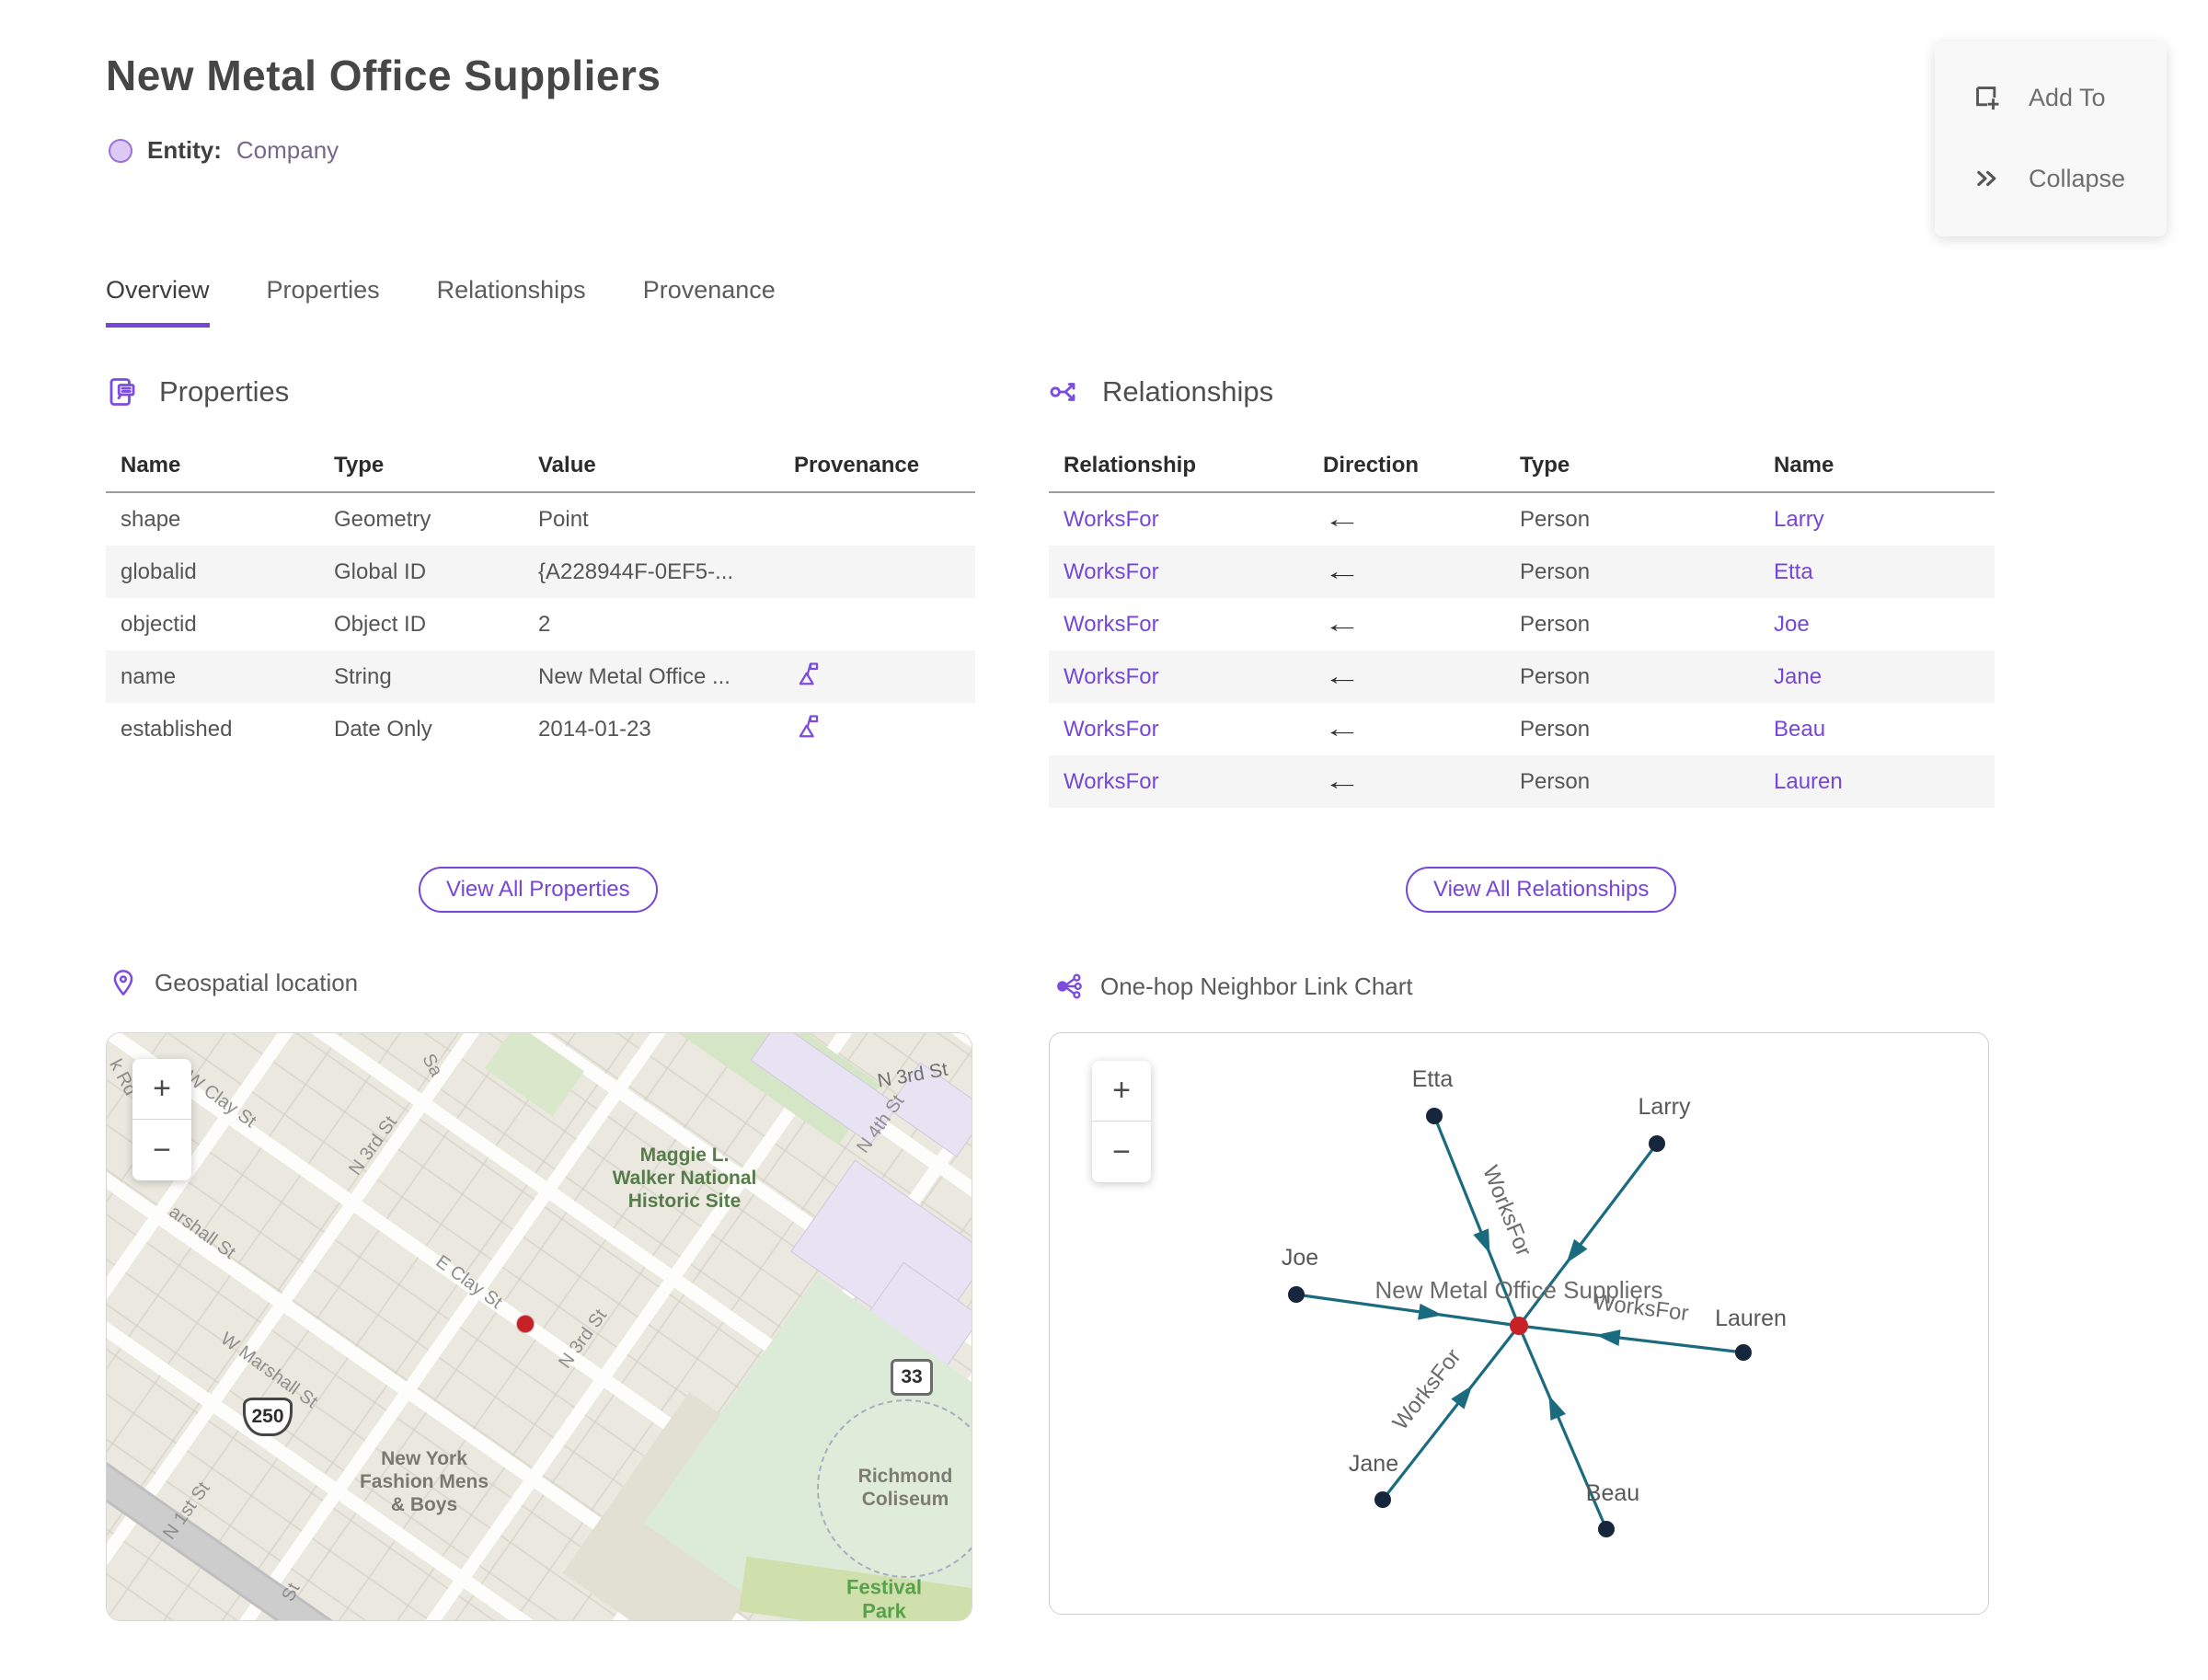 The image size is (2208, 1680). Describe the element at coordinates (149, 676) in the screenshot. I see `property-name: name` at that location.